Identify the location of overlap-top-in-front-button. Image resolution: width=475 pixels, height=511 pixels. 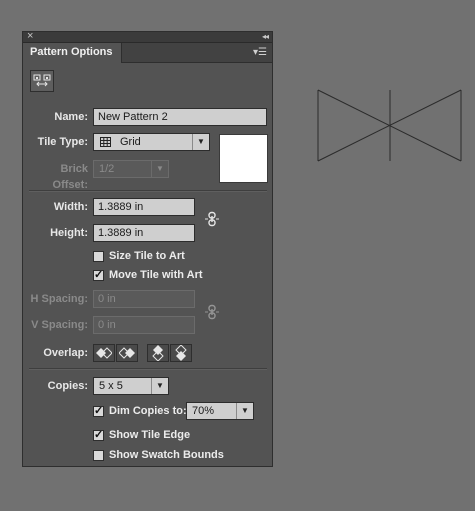
(158, 353).